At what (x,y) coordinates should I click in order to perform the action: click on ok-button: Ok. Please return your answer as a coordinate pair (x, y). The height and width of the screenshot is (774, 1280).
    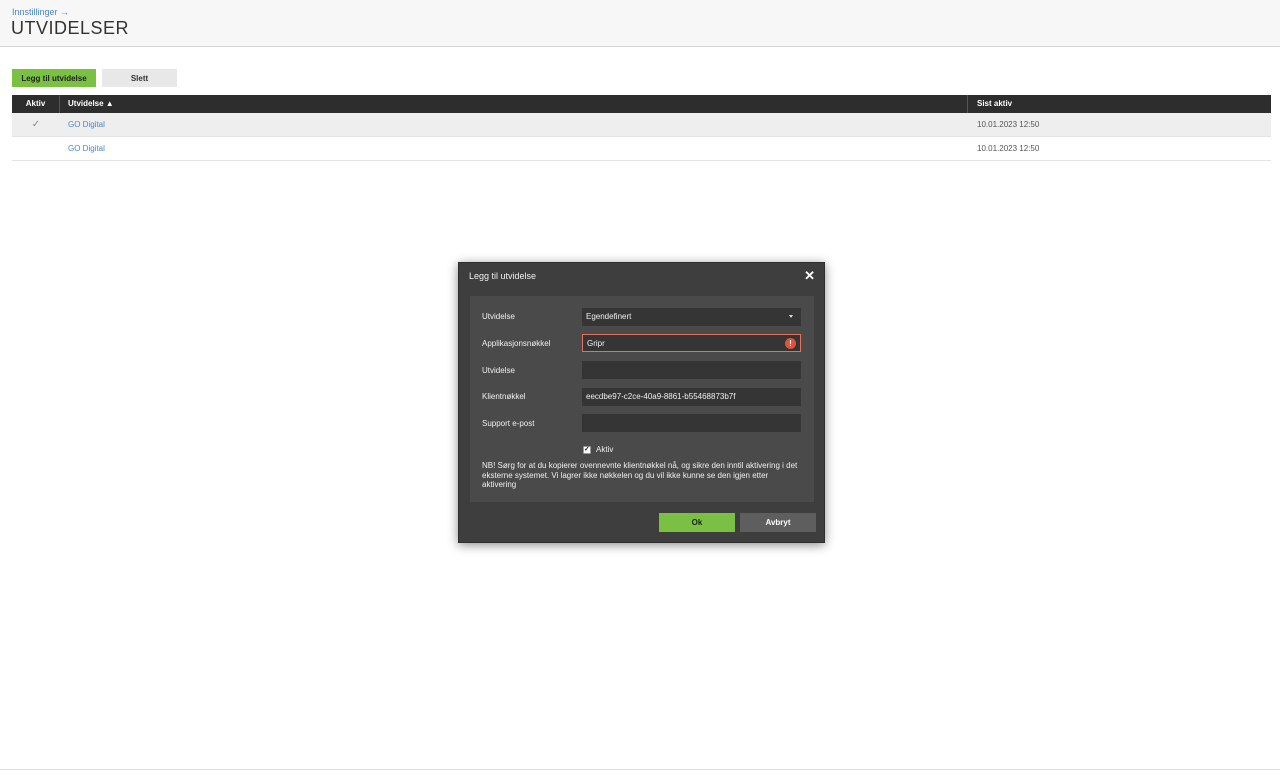
    Looking at the image, I should click on (697, 522).